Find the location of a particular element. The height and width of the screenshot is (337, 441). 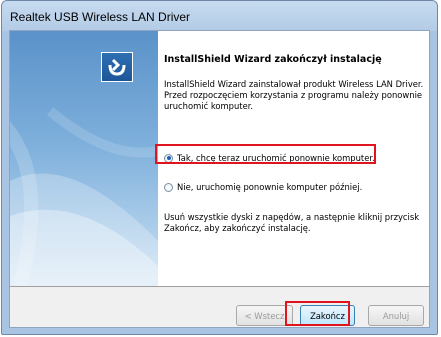

restart-now-radio is located at coordinates (168, 158).